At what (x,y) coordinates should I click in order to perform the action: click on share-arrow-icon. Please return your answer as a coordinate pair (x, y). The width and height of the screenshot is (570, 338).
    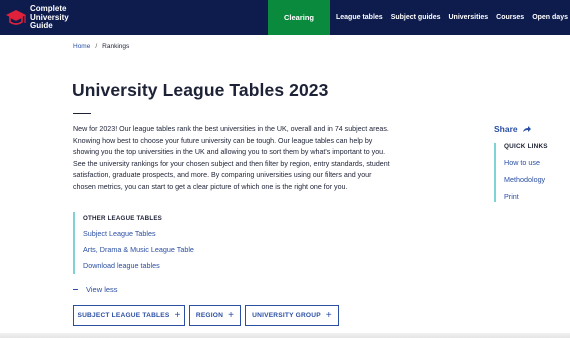
    Looking at the image, I should click on (526, 129).